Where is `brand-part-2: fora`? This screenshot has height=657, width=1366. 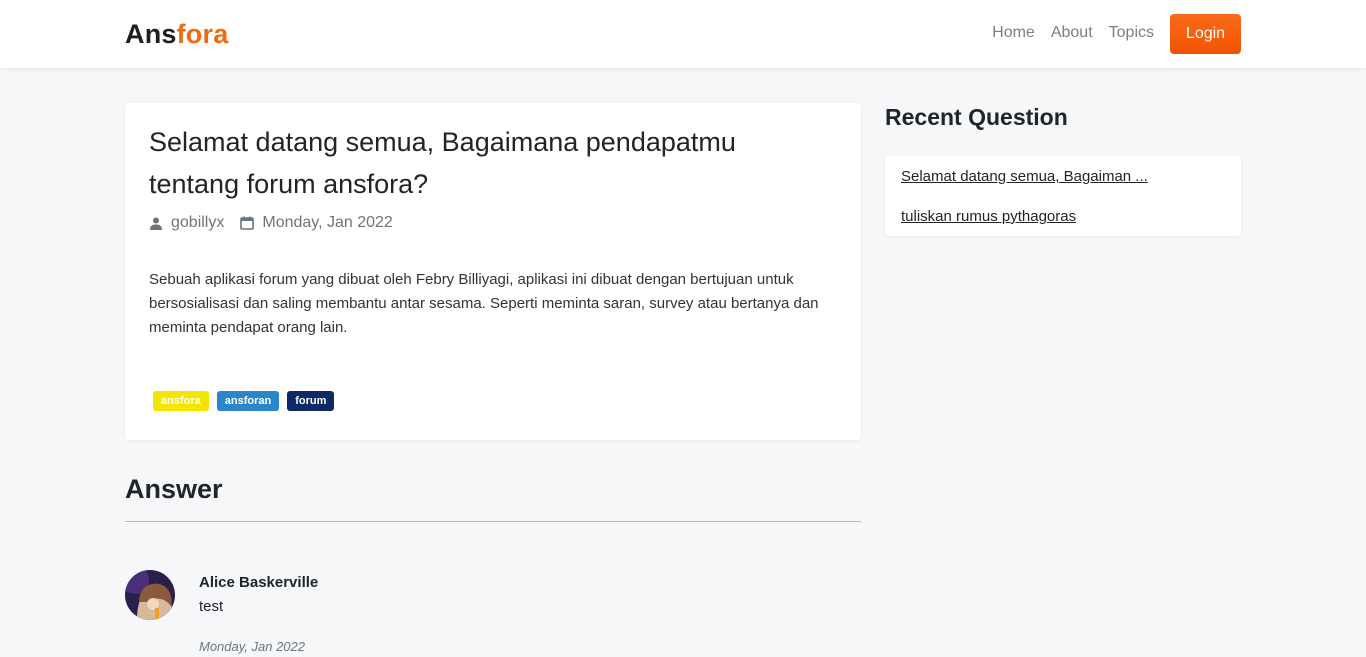 brand-part-2: fora is located at coordinates (202, 34).